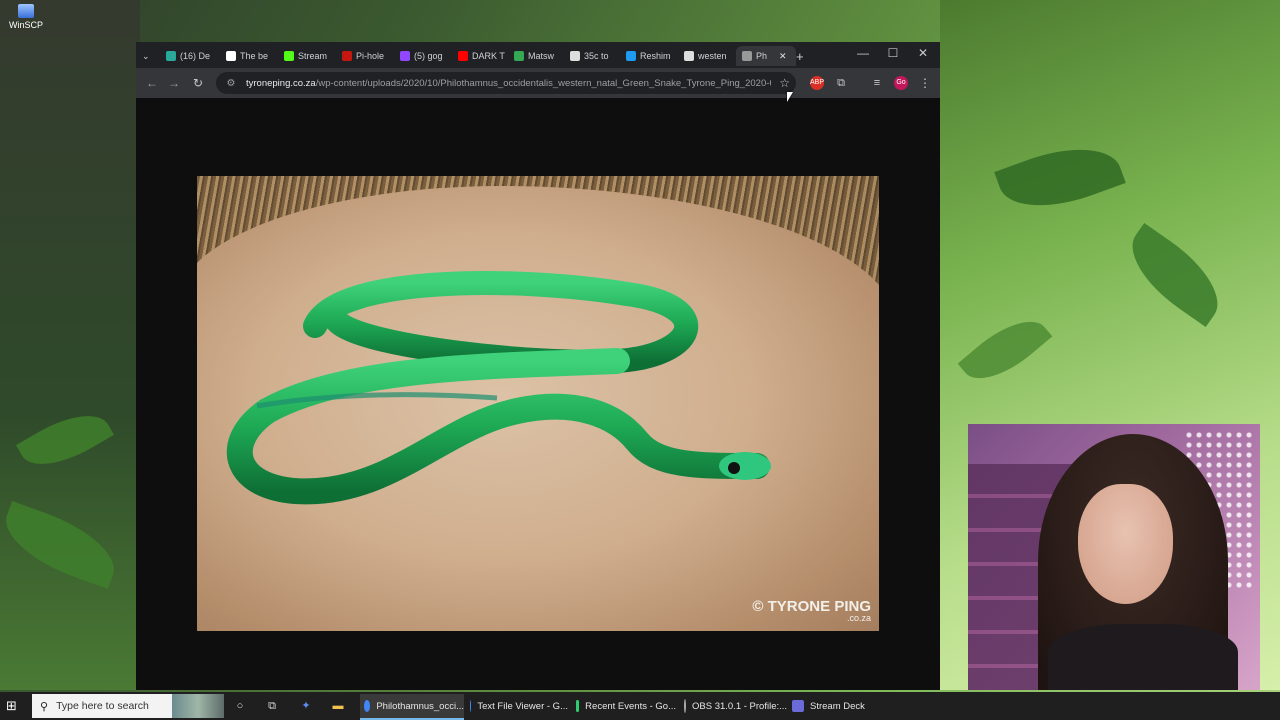  Describe the element at coordinates (198, 706) in the screenshot. I see `search-highlight-image` at that location.